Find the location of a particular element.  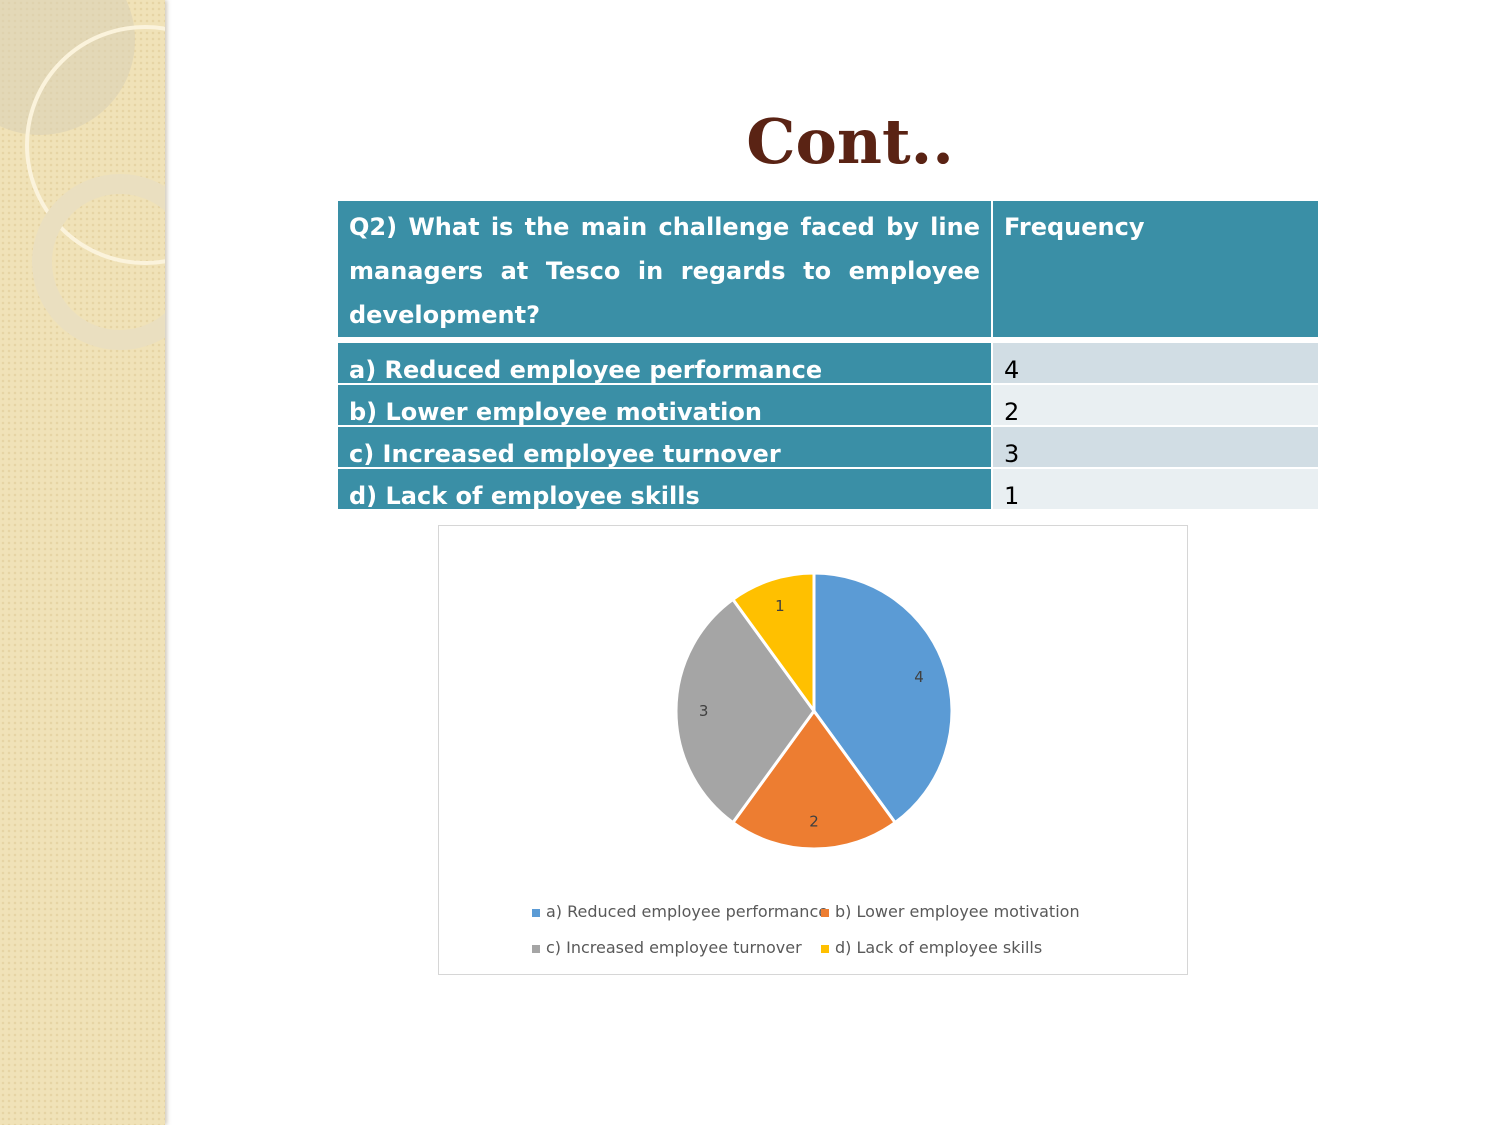

row-value: 1 is located at coordinates (1155, 488).